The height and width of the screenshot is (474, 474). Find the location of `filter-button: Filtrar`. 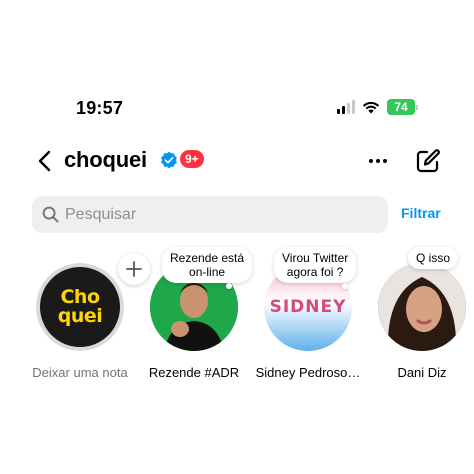

filter-button: Filtrar is located at coordinates (421, 213).